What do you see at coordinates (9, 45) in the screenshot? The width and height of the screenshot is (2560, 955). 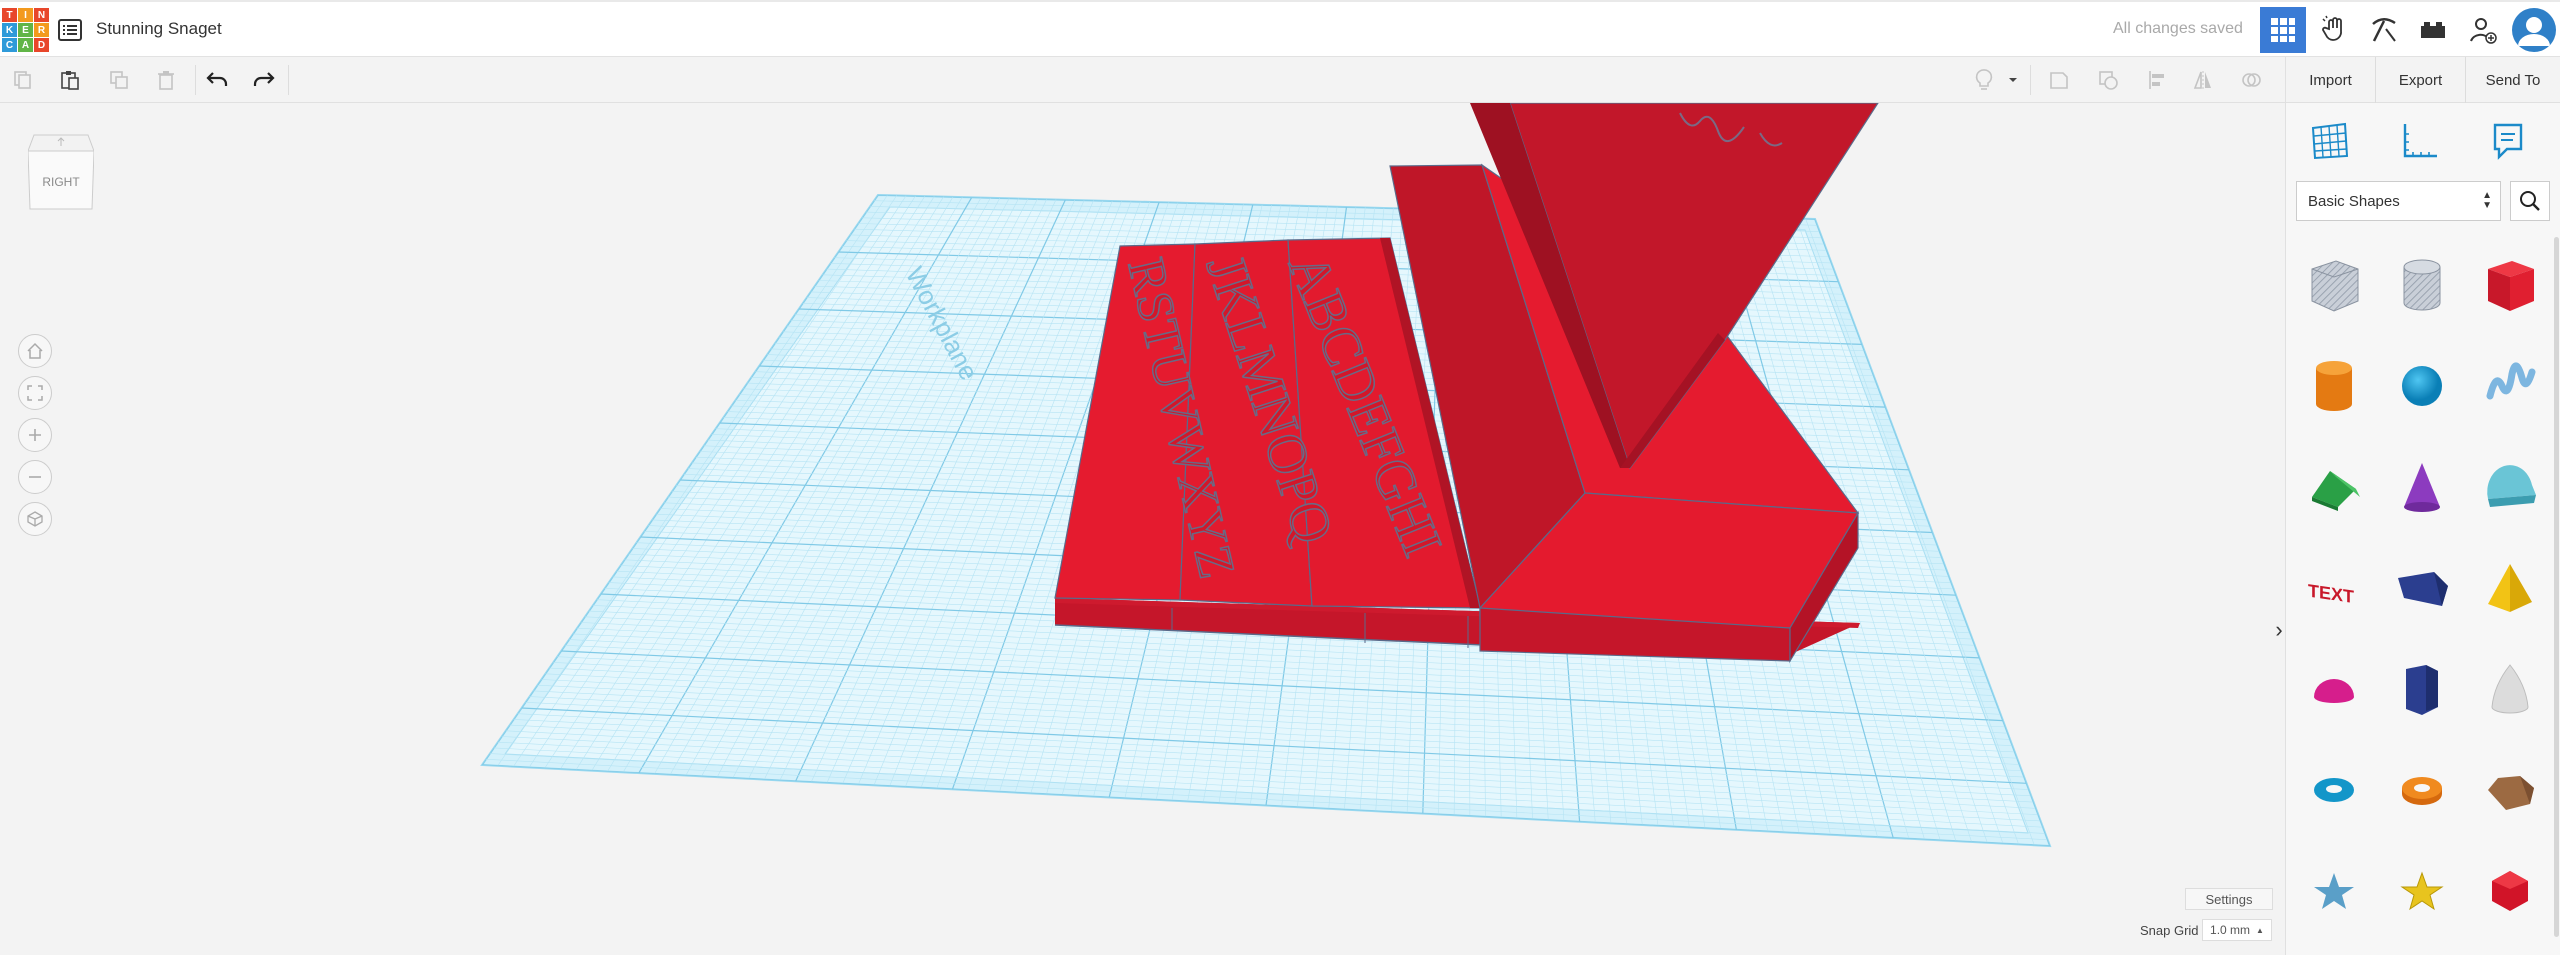 I see `logo-letter: C` at bounding box center [9, 45].